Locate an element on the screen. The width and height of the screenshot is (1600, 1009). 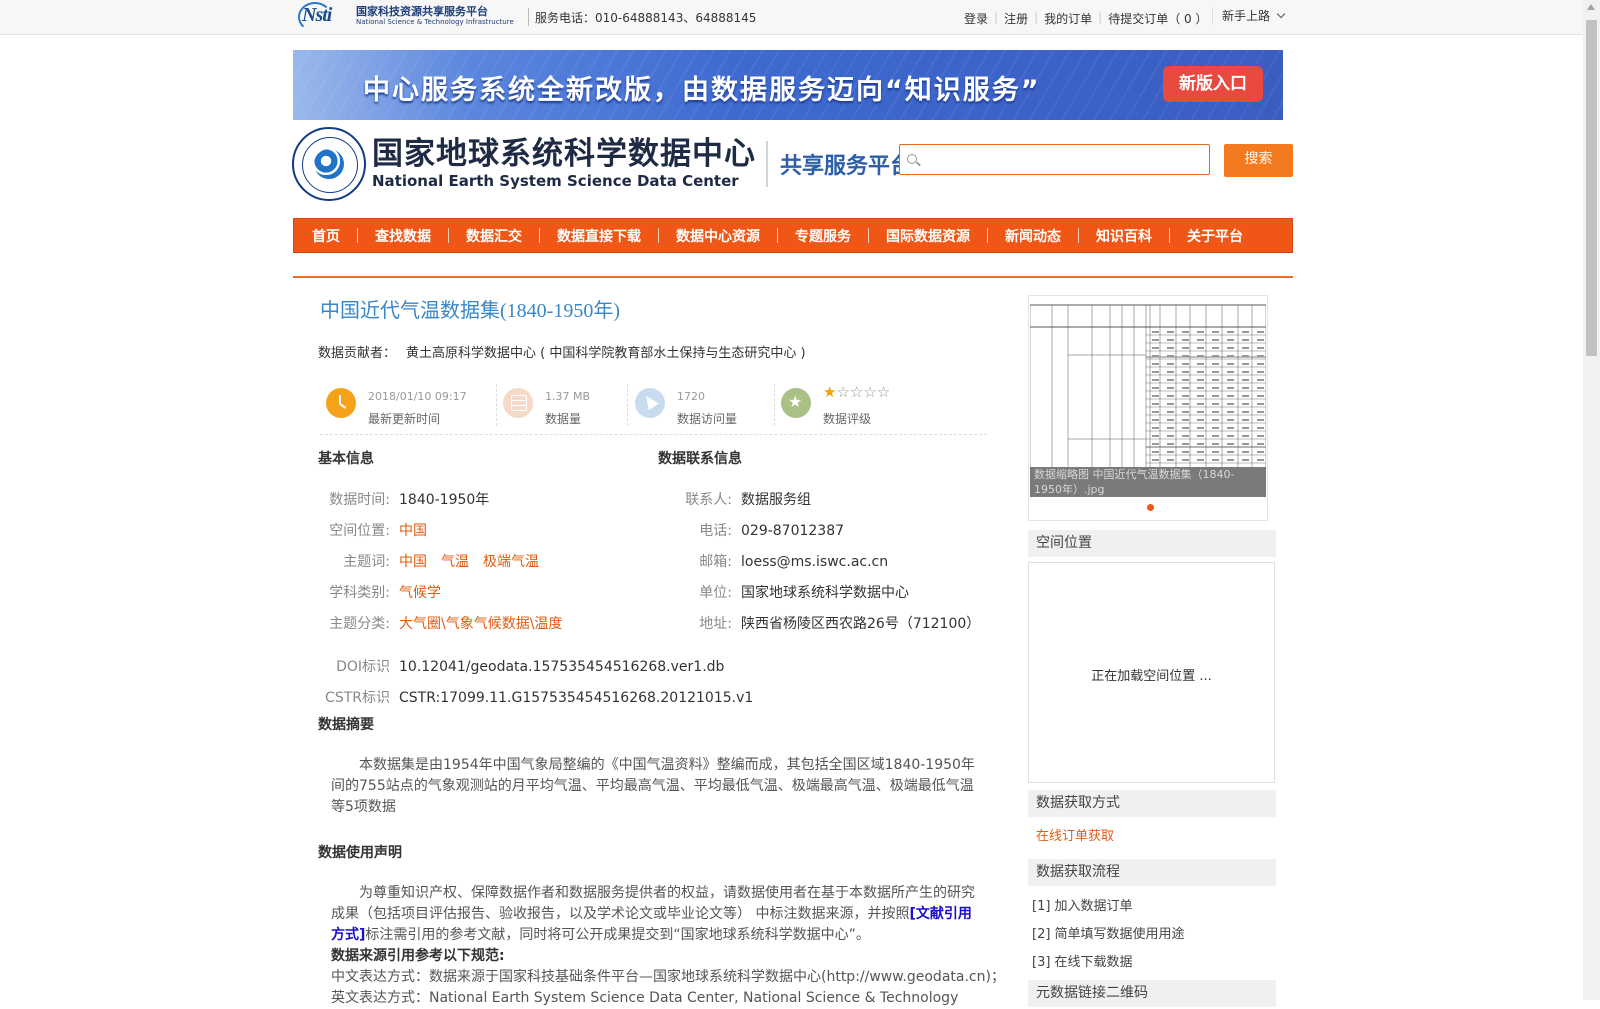
category-link: 大气圈\气象气候数据\温度 is located at coordinates (480, 624).